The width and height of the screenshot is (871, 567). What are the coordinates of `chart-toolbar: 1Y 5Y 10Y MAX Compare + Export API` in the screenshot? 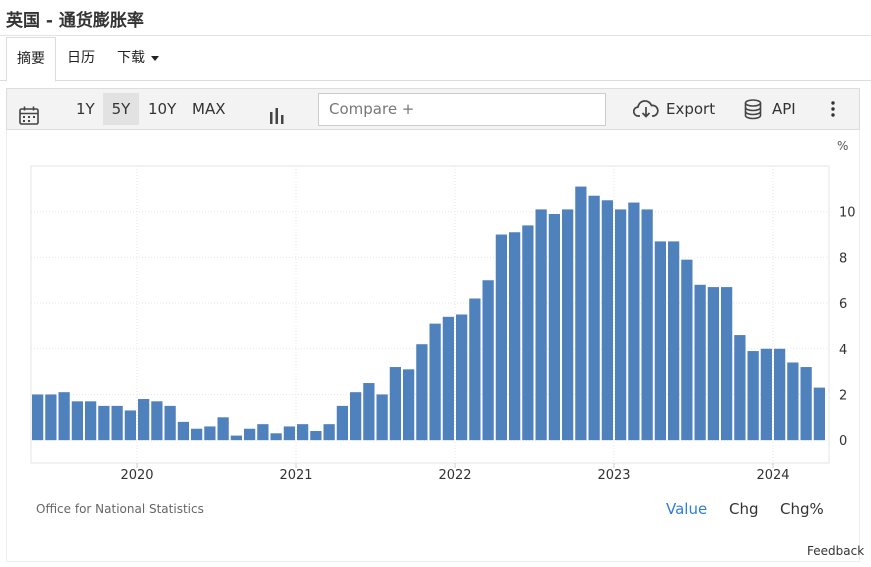 It's located at (433, 109).